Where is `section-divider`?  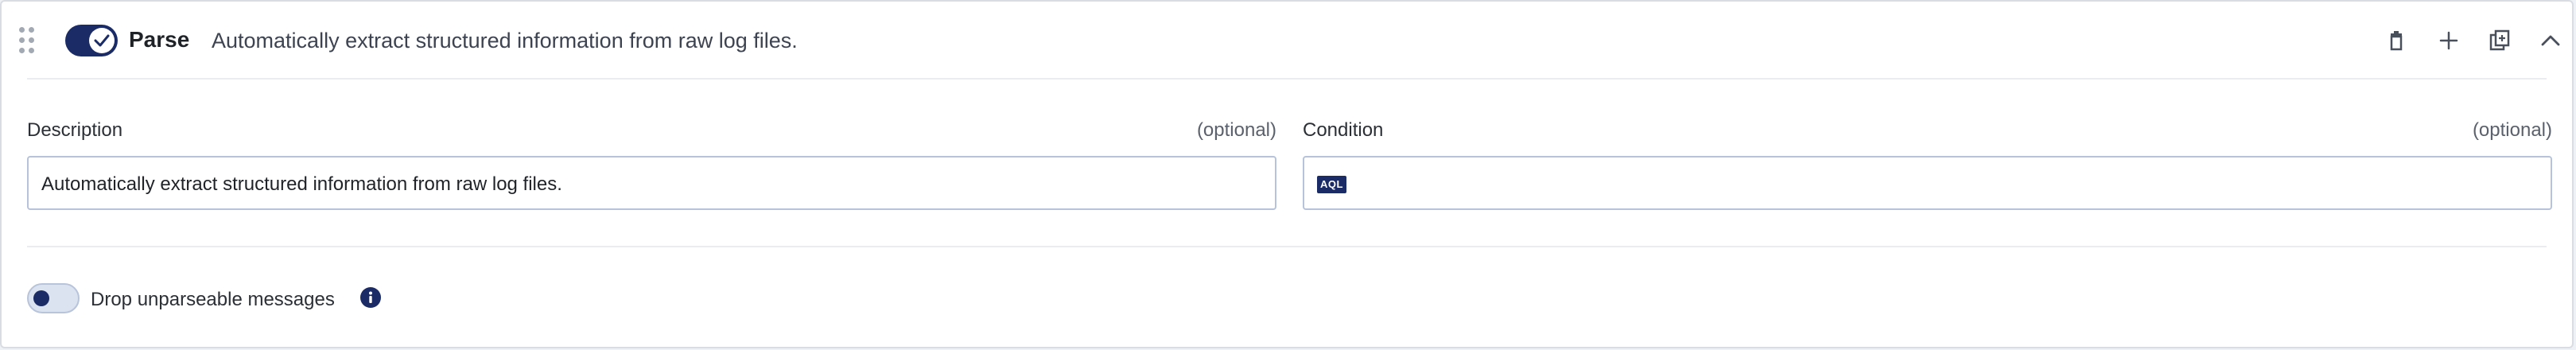 section-divider is located at coordinates (1287, 246).